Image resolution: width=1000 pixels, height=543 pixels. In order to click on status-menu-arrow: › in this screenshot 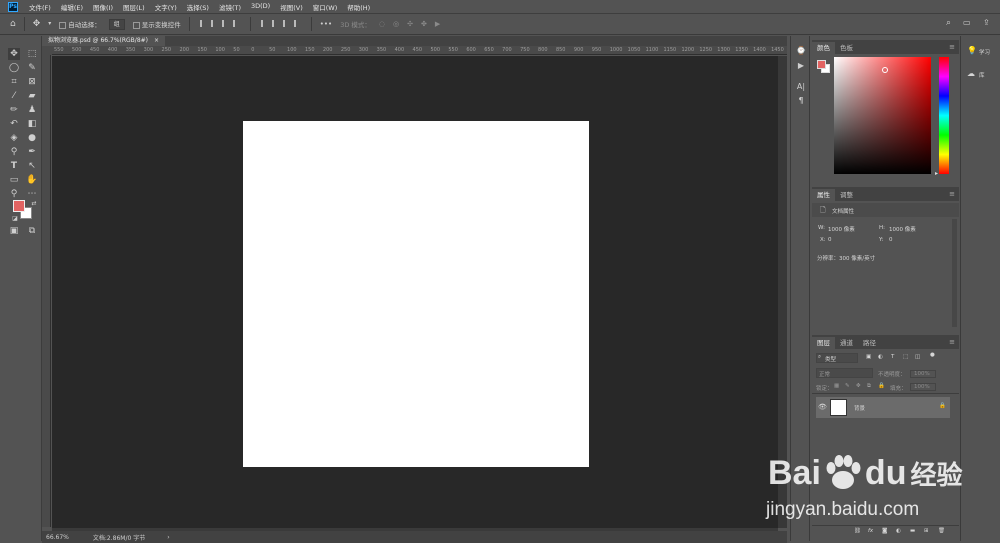, I will do `click(168, 537)`.